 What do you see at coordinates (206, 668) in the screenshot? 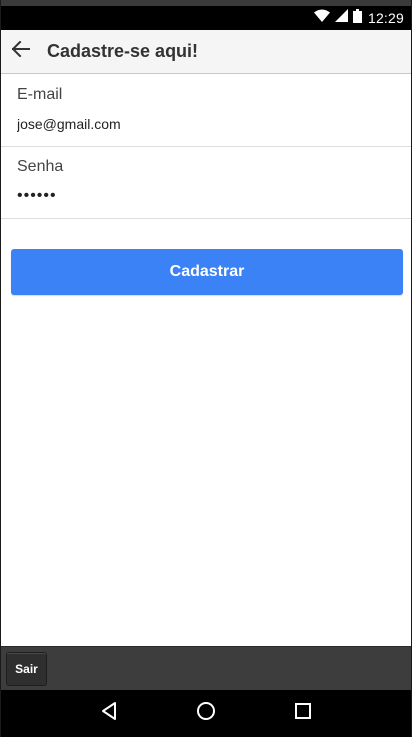
I see `bottom-toolbar: Sair` at bounding box center [206, 668].